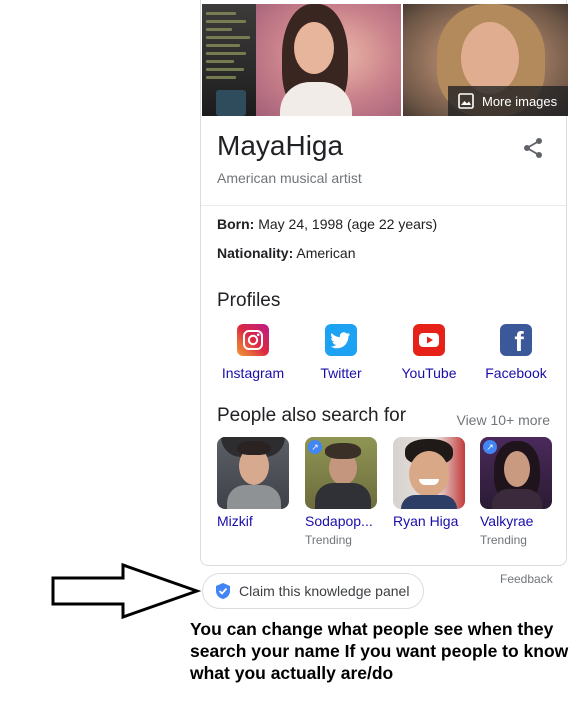 The width and height of the screenshot is (576, 707). What do you see at coordinates (324, 591) in the screenshot?
I see `claim-label: Claim this knowledge panel` at bounding box center [324, 591].